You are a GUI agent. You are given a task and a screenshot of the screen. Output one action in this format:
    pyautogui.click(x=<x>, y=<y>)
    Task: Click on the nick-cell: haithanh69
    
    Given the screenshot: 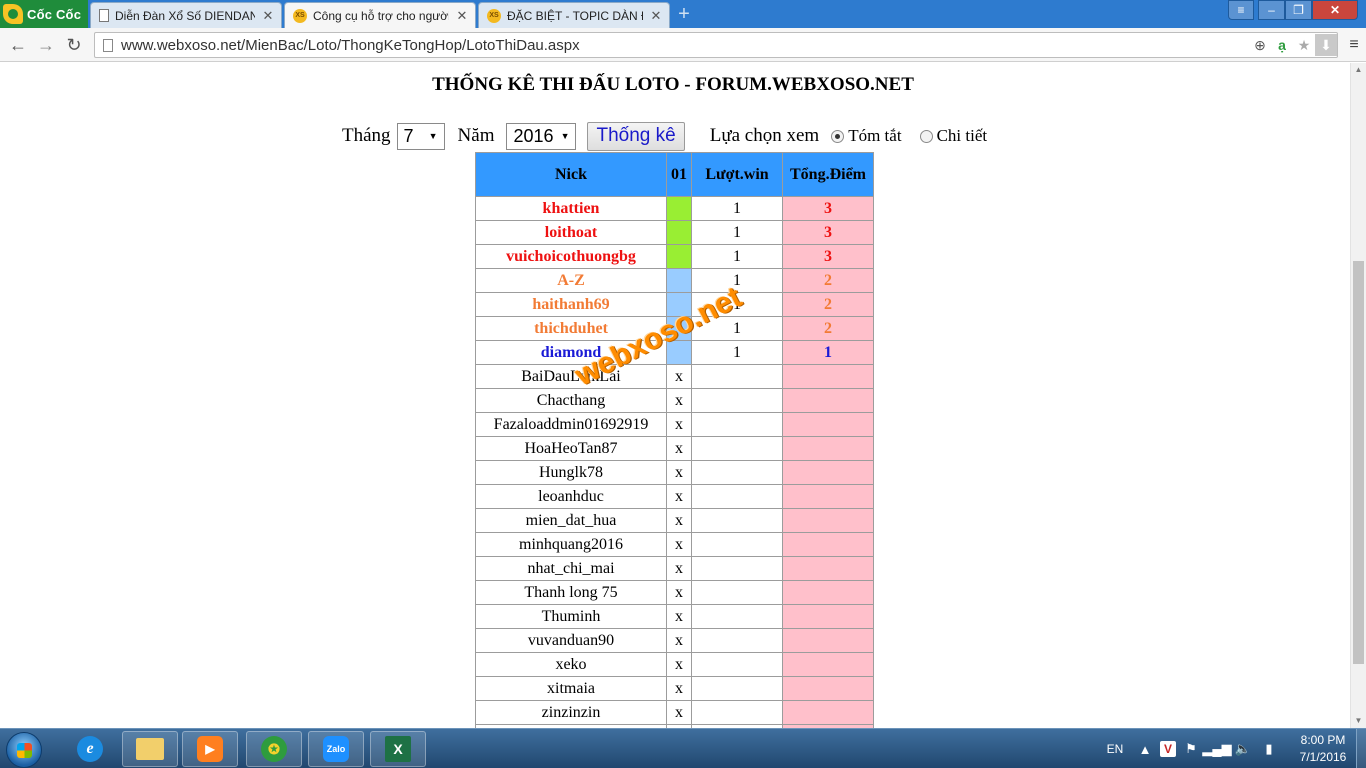 What is the action you would take?
    pyautogui.click(x=571, y=304)
    